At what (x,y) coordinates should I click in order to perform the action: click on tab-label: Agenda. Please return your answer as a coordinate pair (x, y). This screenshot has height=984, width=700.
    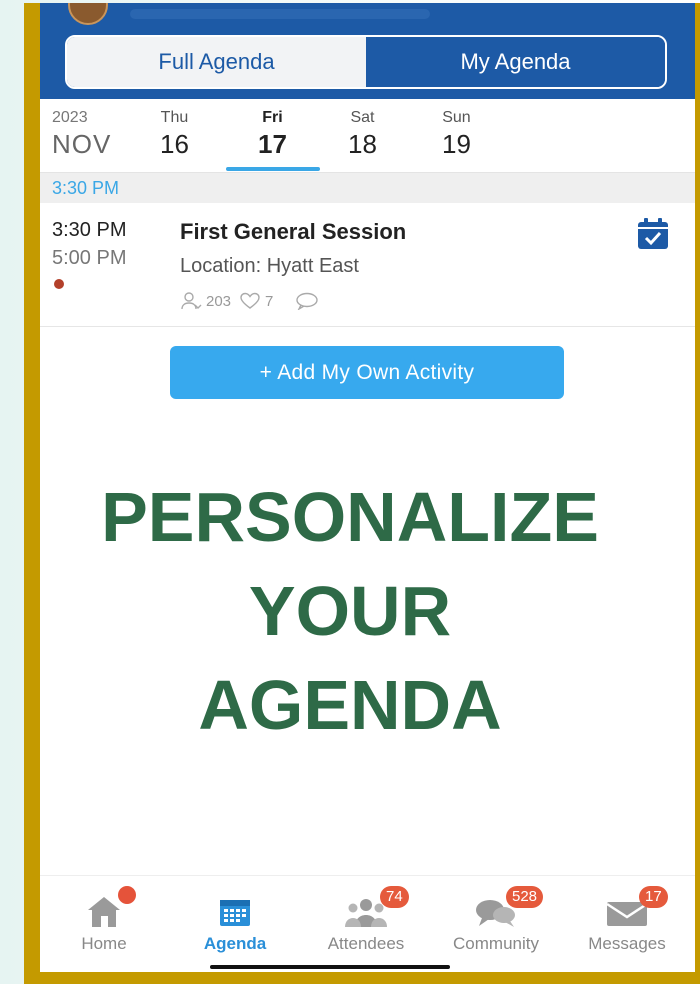
    Looking at the image, I should click on (235, 943).